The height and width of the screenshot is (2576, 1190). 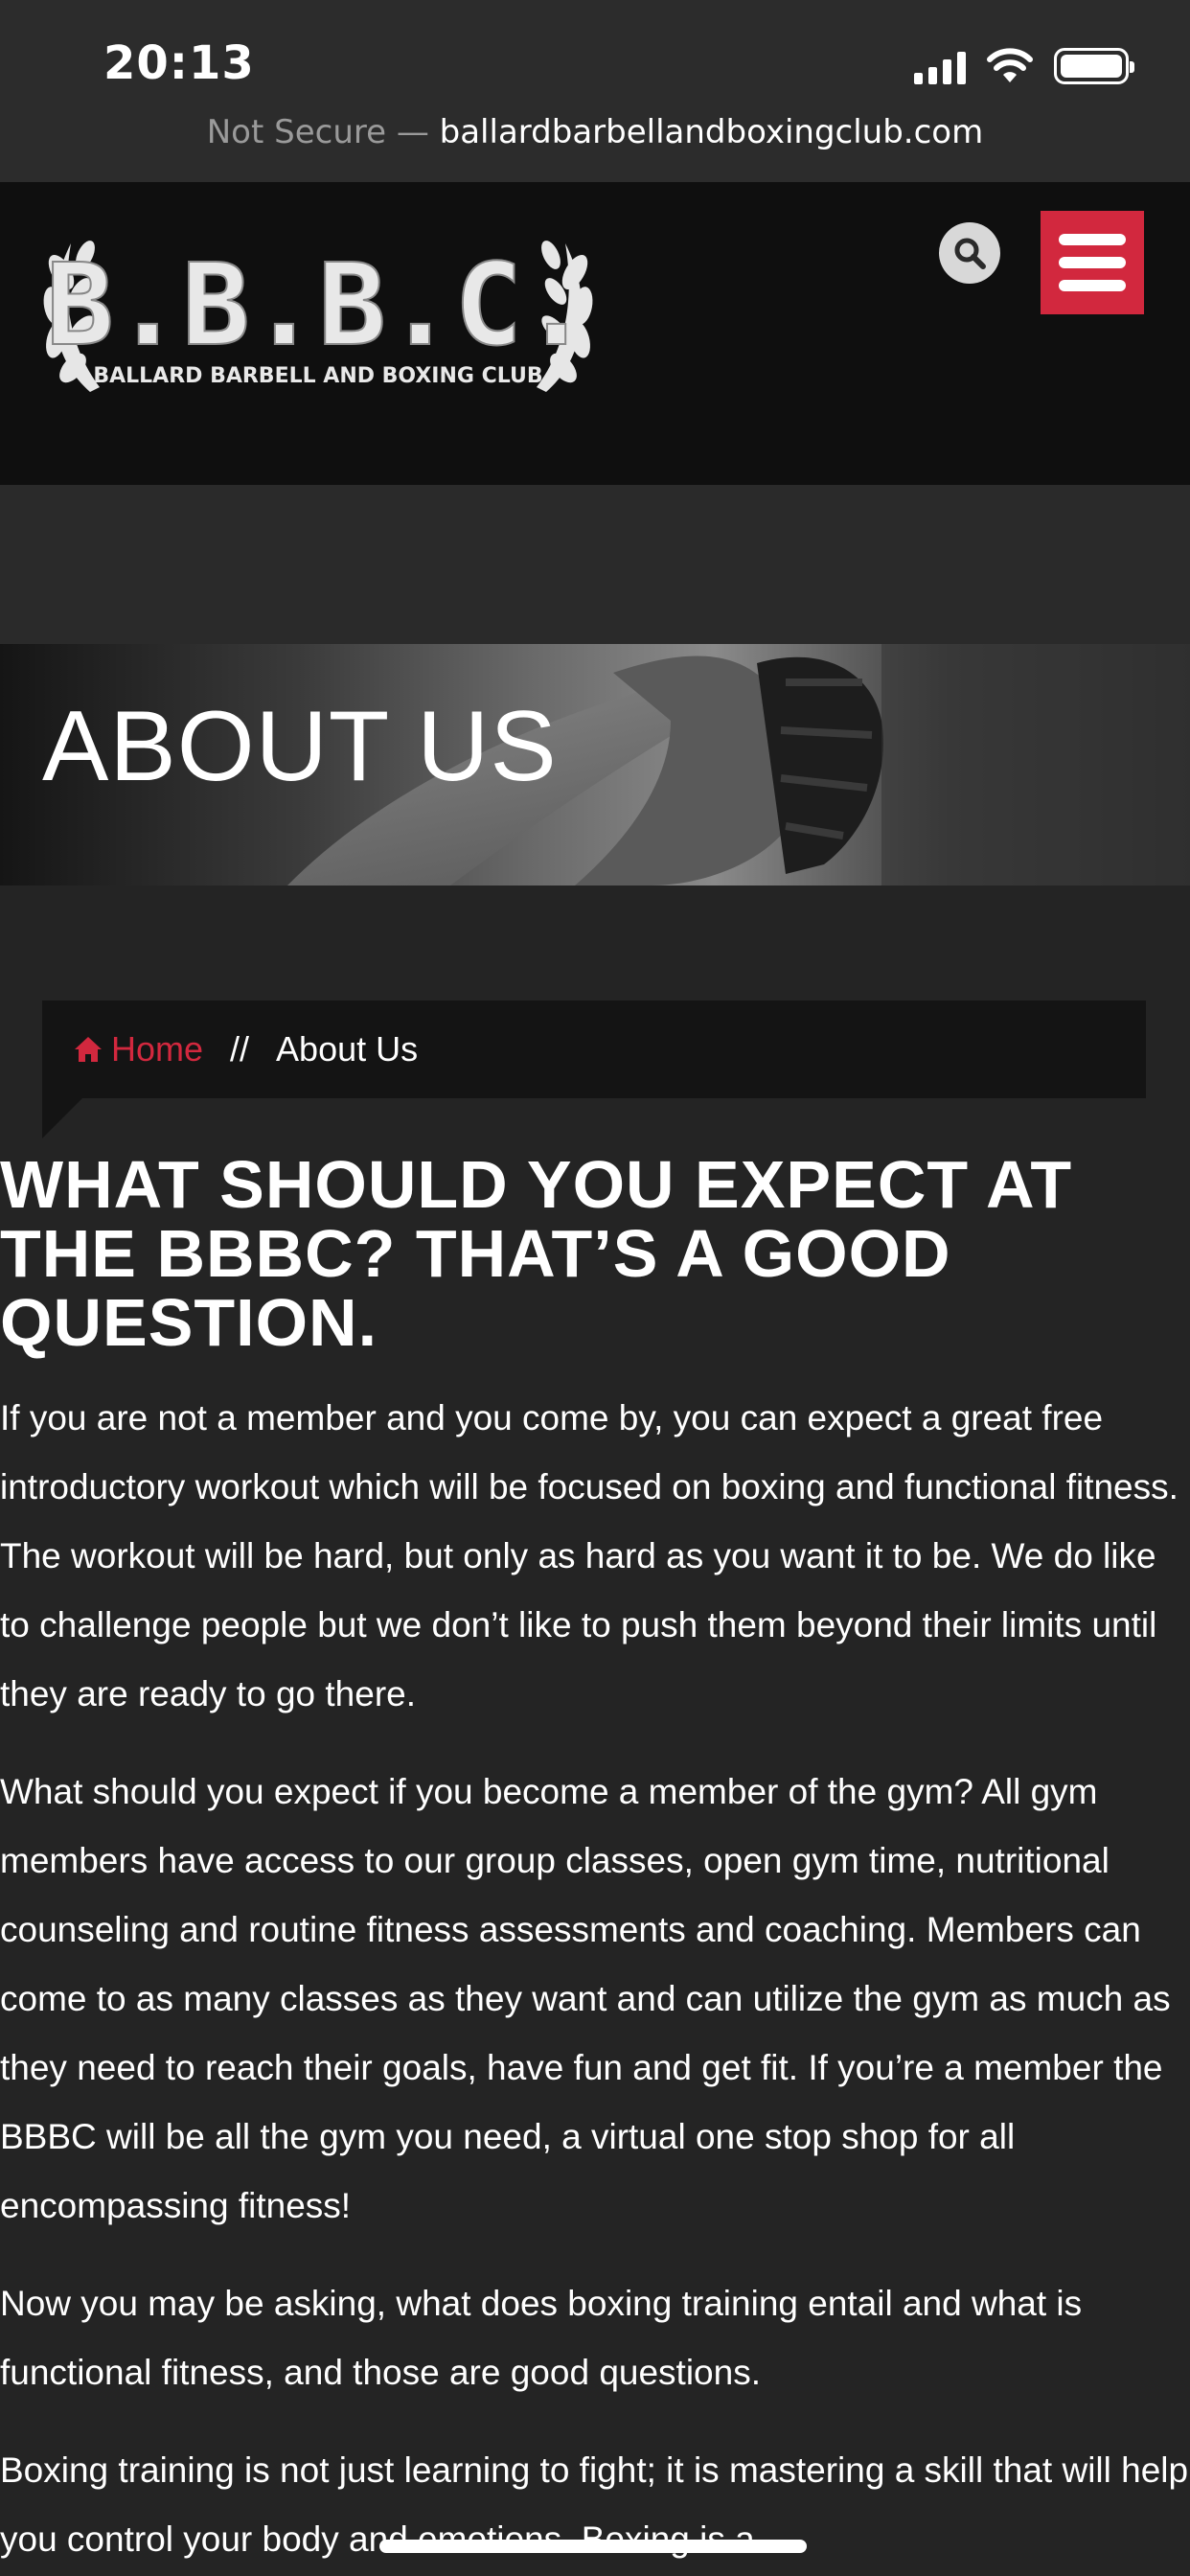 I want to click on security-label: Not Secure —, so click(x=323, y=132).